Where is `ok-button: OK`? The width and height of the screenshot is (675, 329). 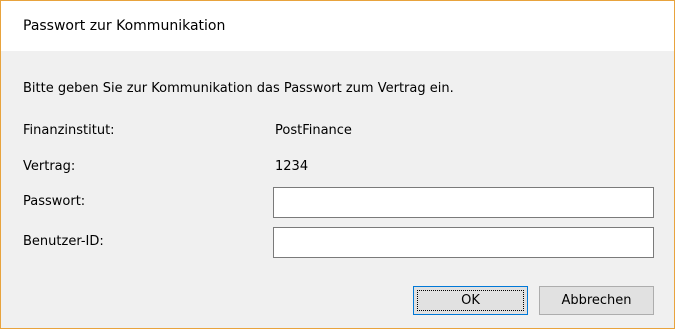
ok-button: OK is located at coordinates (470, 300).